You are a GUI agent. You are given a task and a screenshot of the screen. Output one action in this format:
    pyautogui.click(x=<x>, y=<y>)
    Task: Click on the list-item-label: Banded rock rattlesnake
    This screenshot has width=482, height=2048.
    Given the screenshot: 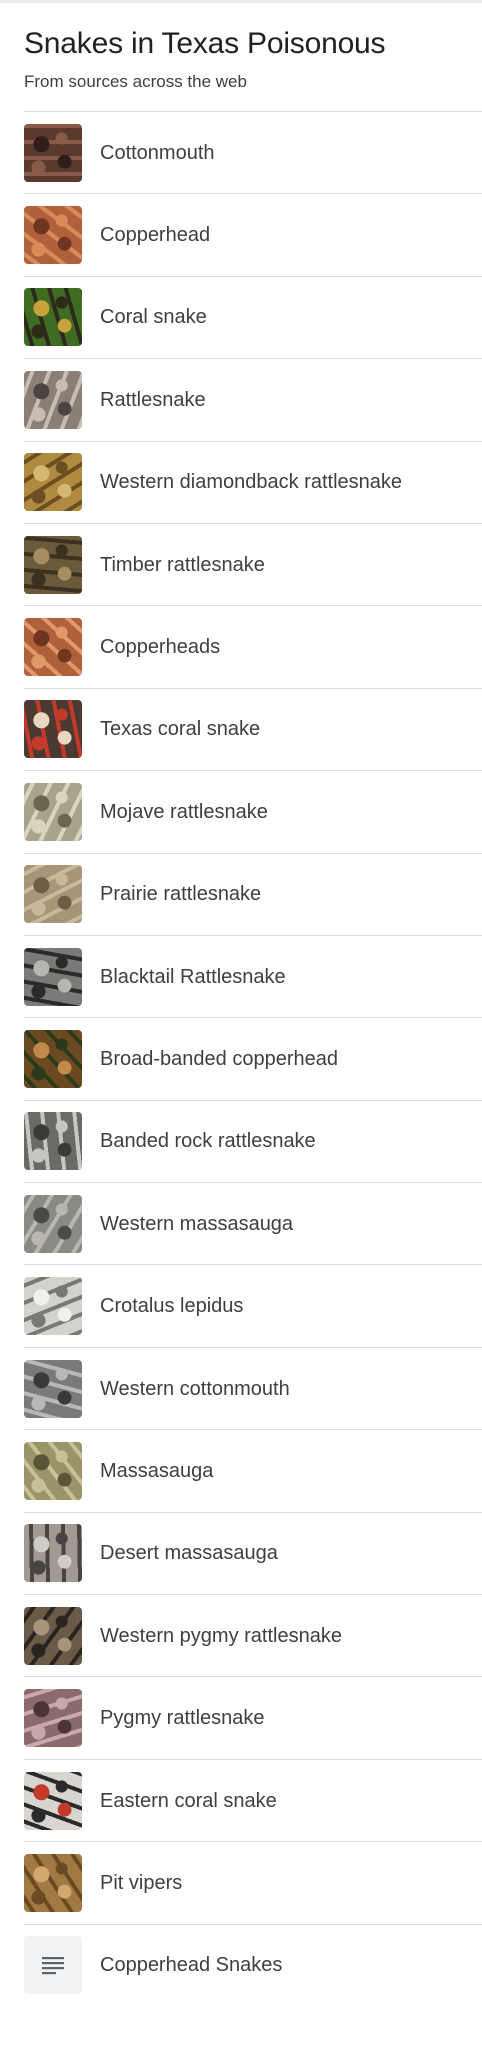 What is the action you would take?
    pyautogui.click(x=208, y=1141)
    